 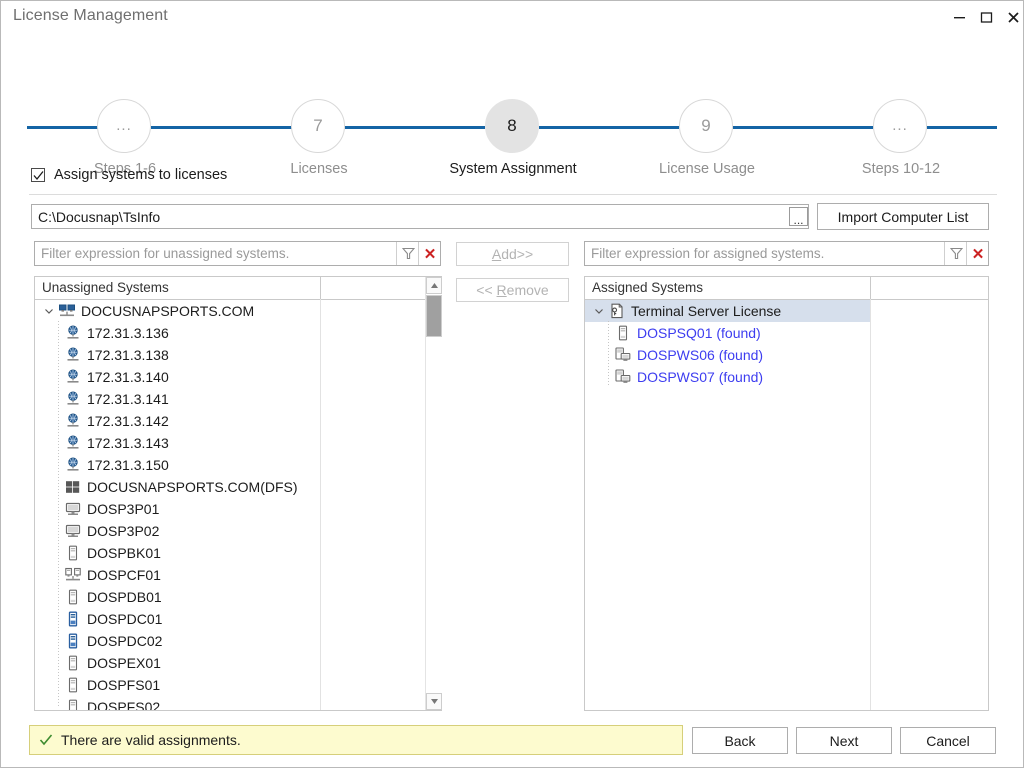 I want to click on tree-item: 172.31.3.136, so click(x=238, y=333).